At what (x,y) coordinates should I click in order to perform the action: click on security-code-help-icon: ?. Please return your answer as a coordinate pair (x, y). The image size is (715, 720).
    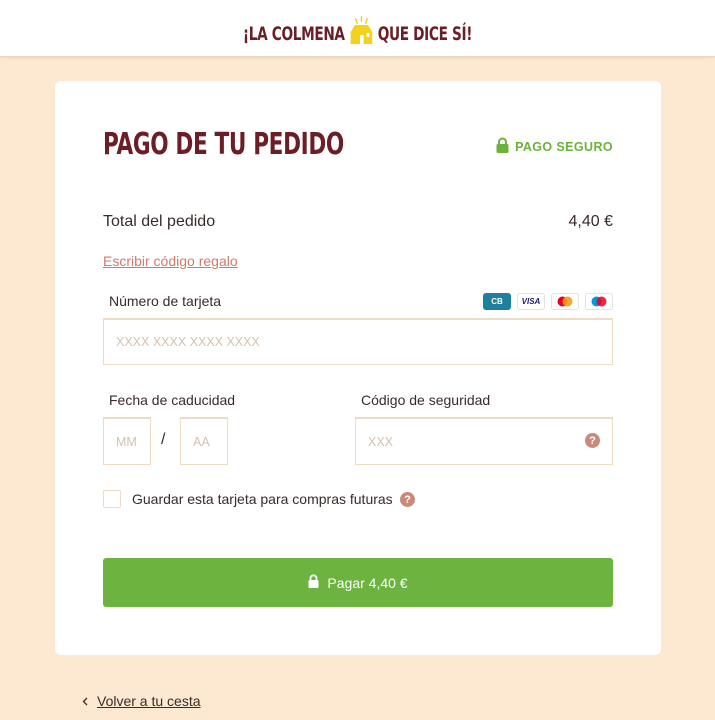
    Looking at the image, I should click on (592, 440).